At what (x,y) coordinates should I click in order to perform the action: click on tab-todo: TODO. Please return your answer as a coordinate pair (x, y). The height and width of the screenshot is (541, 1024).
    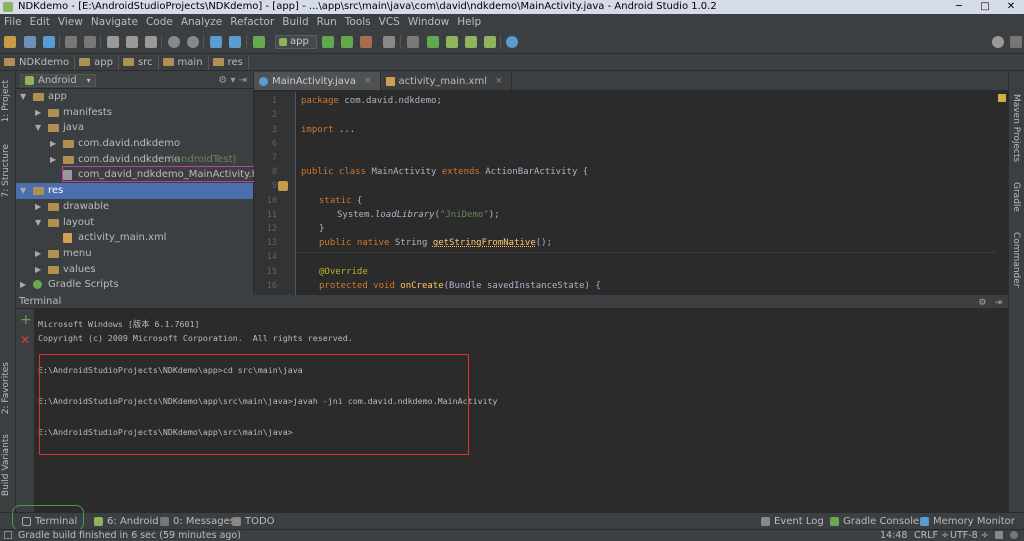
    Looking at the image, I should click on (253, 521).